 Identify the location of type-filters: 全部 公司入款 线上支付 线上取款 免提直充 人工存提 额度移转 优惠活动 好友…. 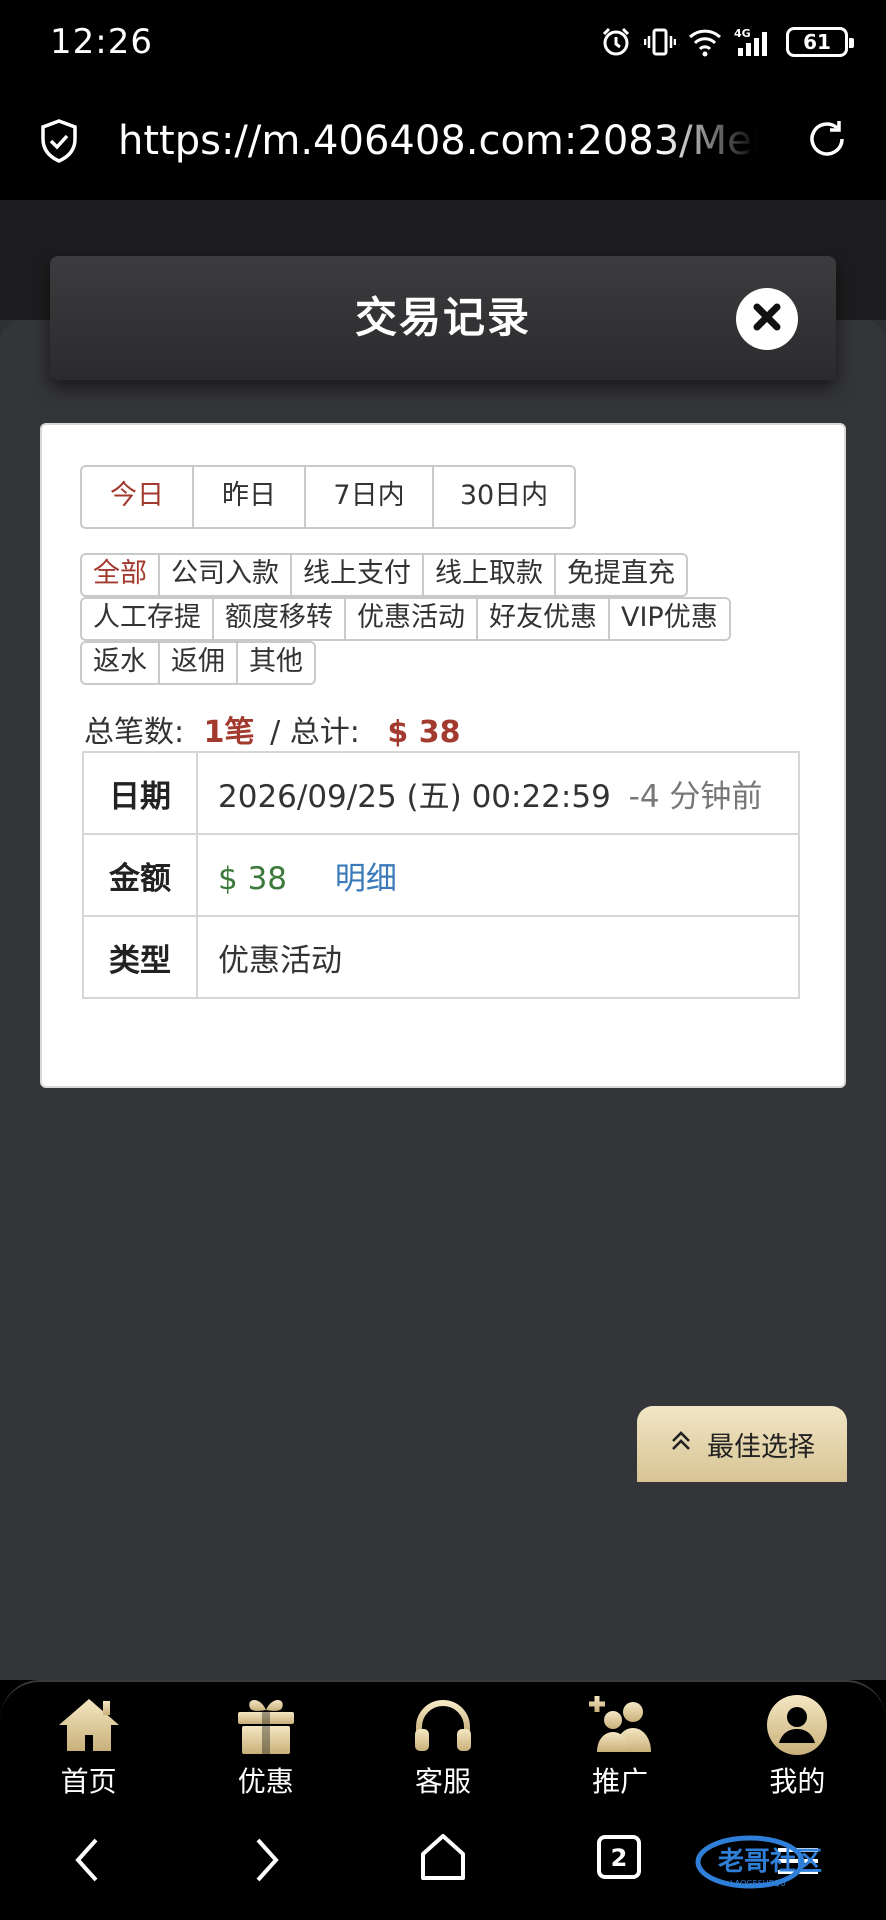
(450, 619).